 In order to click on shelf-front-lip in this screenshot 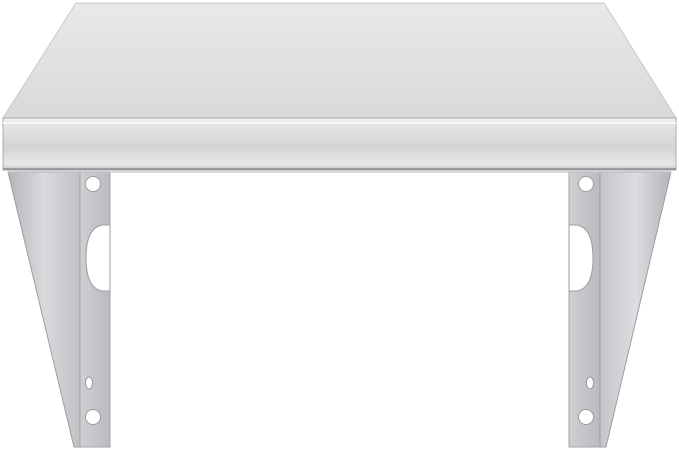, I will do `click(339, 144)`.